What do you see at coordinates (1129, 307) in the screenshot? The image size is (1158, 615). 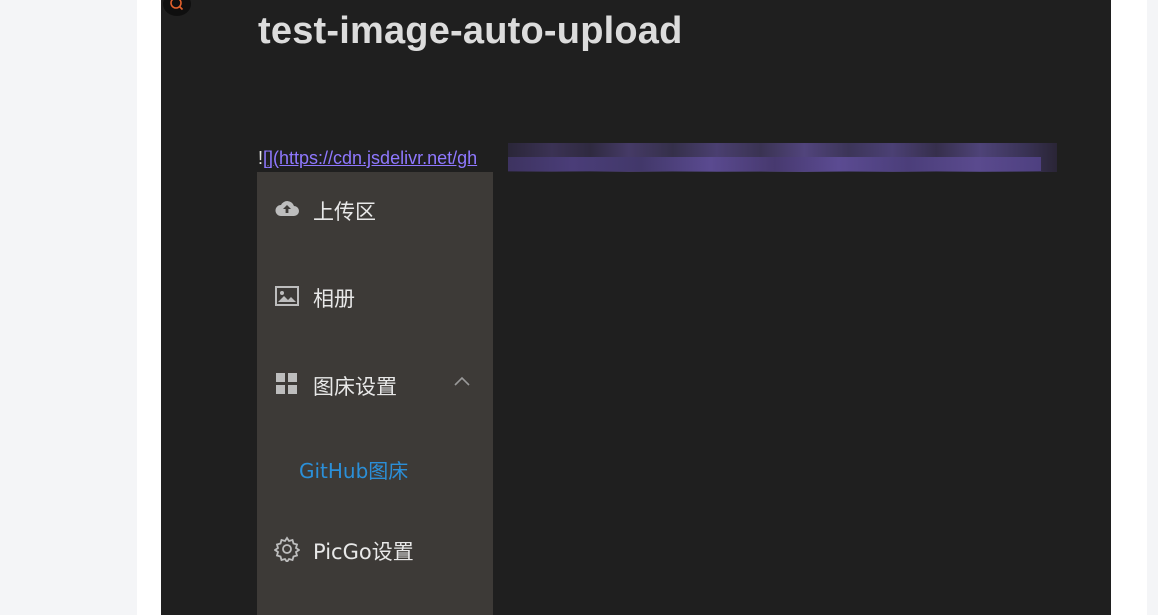 I see `editor-right-margin` at bounding box center [1129, 307].